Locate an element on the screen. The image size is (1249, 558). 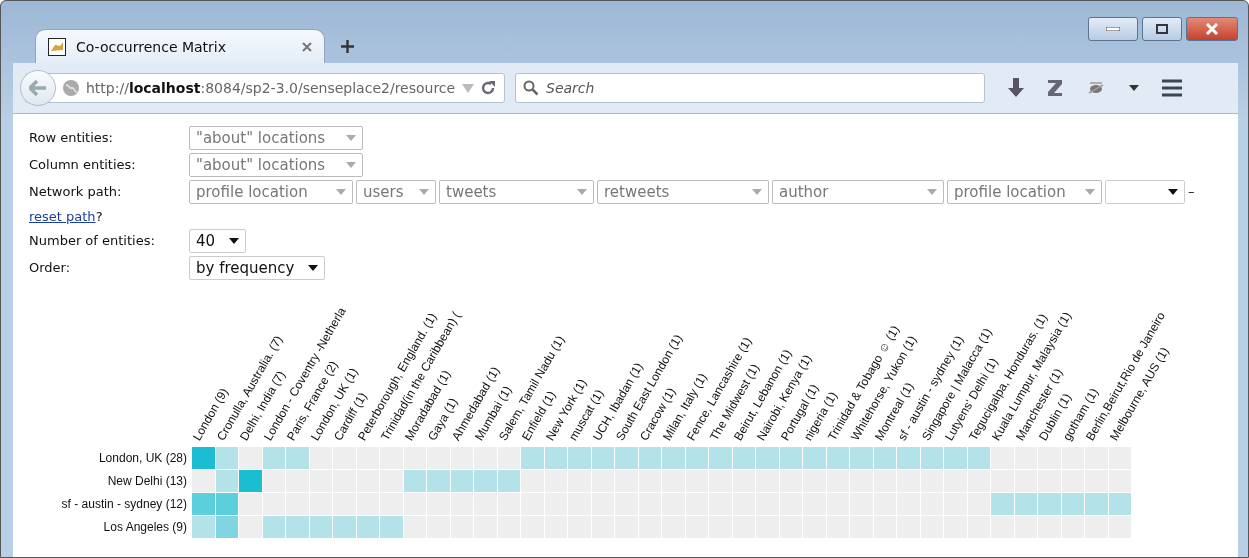
dropdown-select: 40 is located at coordinates (218, 240).